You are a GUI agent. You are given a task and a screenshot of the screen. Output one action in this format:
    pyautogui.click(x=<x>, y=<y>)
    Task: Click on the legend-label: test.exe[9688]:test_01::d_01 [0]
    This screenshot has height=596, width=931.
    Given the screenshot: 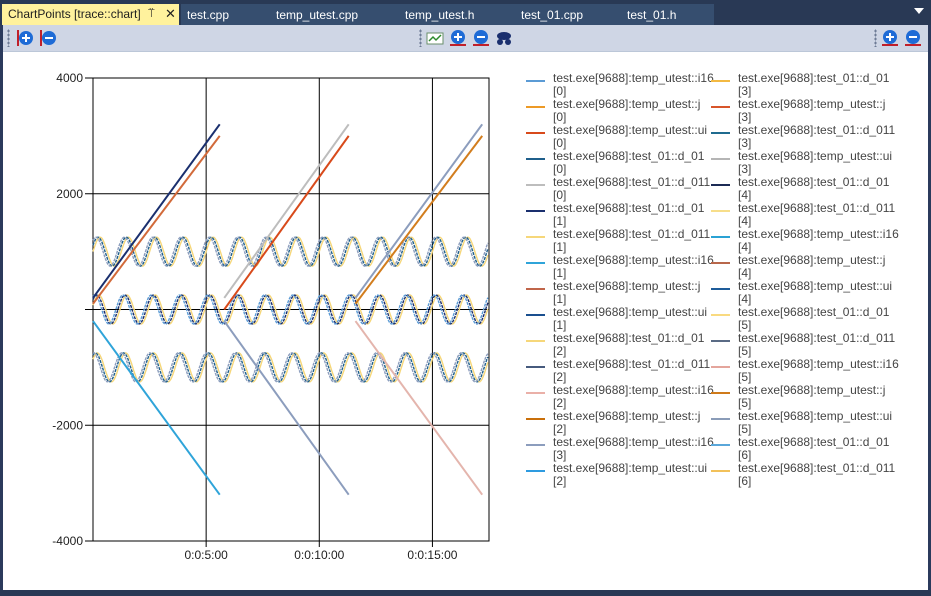 What is the action you would take?
    pyautogui.click(x=629, y=162)
    